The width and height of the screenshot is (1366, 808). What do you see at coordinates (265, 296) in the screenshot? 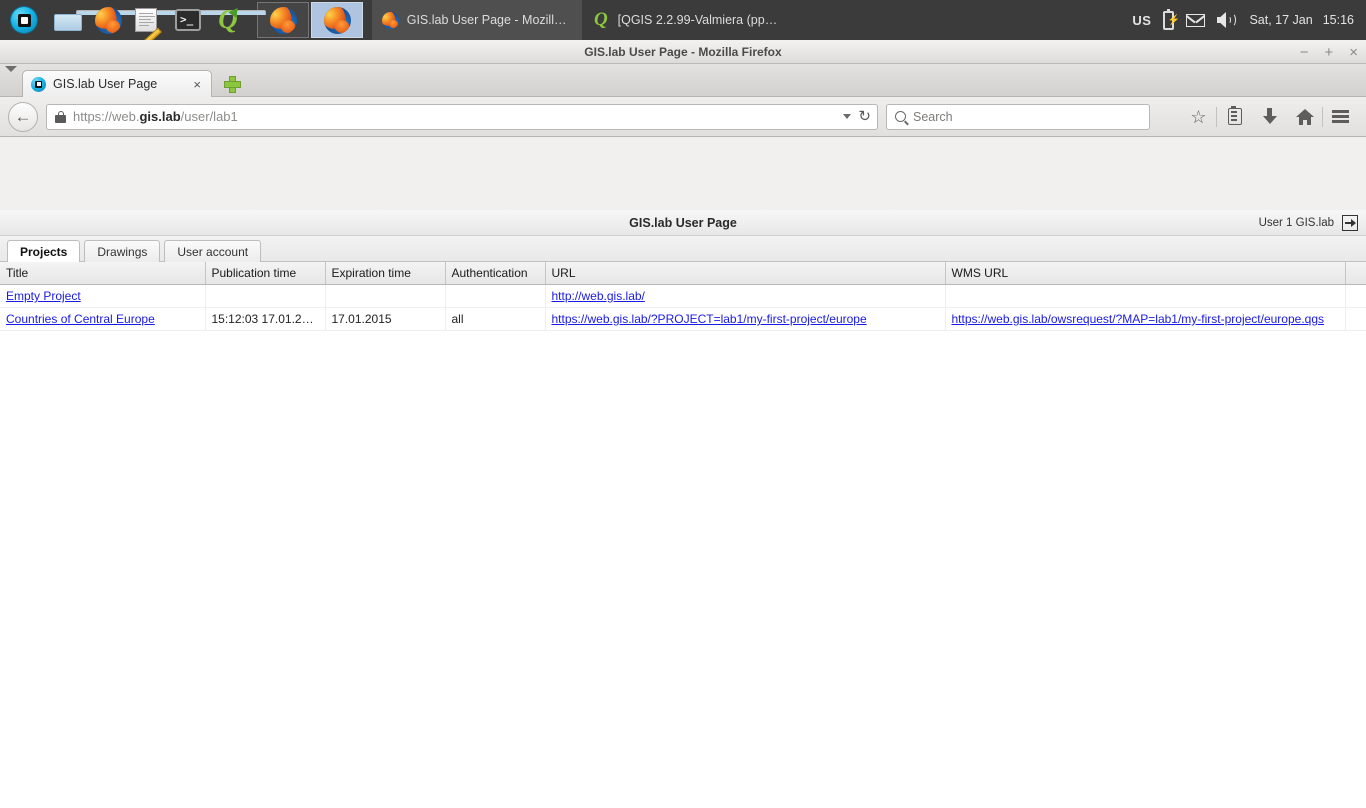
I see `cell-publication-time` at bounding box center [265, 296].